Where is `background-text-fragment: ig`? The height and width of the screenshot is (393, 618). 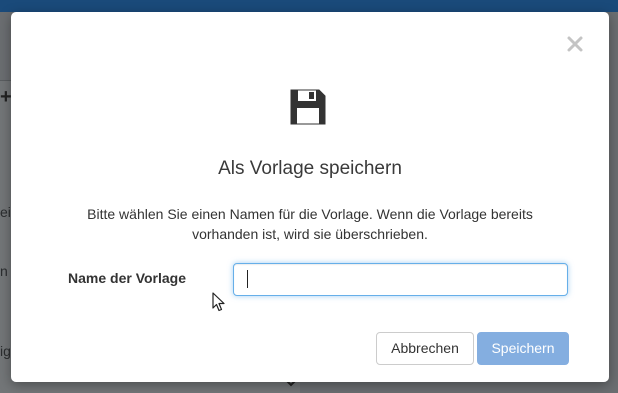 background-text-fragment: ig is located at coordinates (5, 351).